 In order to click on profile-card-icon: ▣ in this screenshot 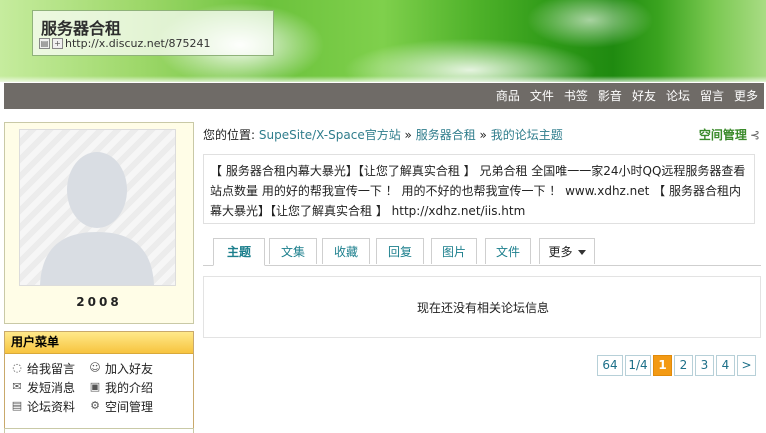, I will do `click(95, 386)`.